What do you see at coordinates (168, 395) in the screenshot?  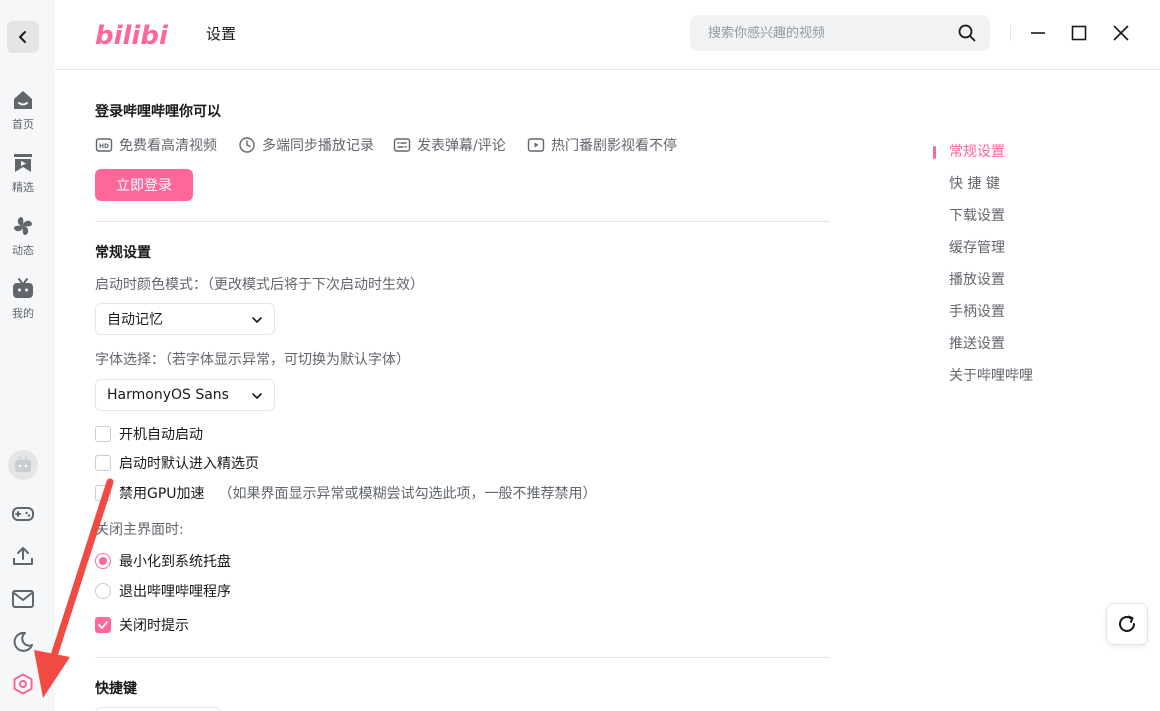 I see `font-value: HarmonyOS Sans` at bounding box center [168, 395].